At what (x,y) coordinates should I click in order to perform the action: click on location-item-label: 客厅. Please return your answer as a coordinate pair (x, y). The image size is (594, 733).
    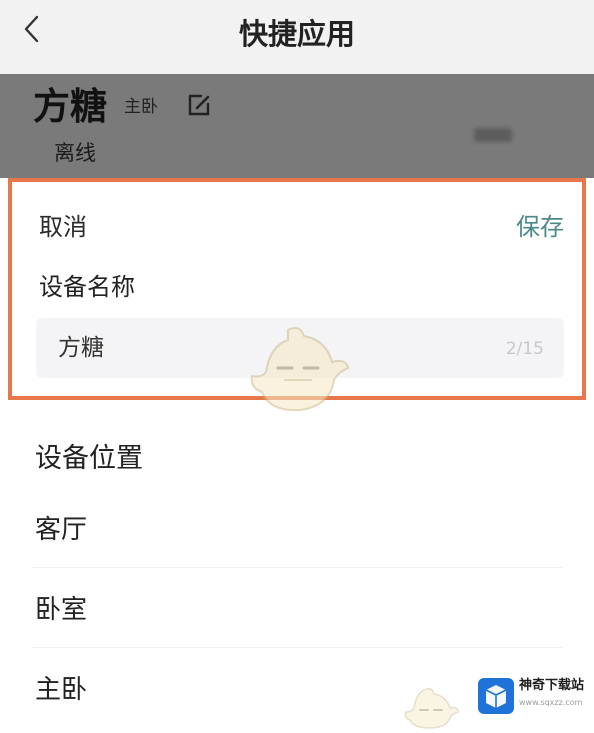
    Looking at the image, I should click on (61, 530).